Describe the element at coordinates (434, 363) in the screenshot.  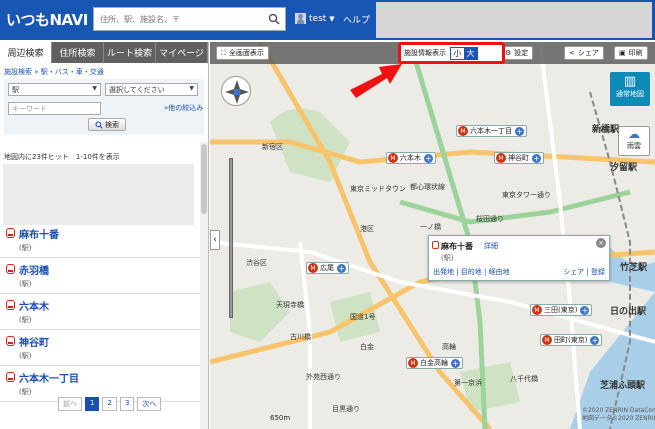
I see `station-marker: M 白金高輪 +` at that location.